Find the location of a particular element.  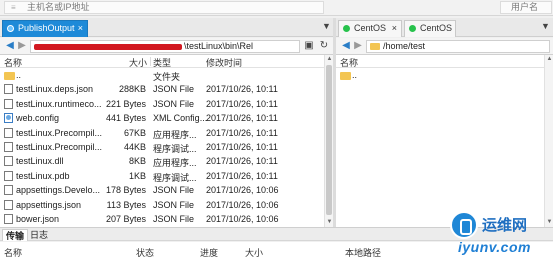

watermark-logo-icon is located at coordinates (464, 225).